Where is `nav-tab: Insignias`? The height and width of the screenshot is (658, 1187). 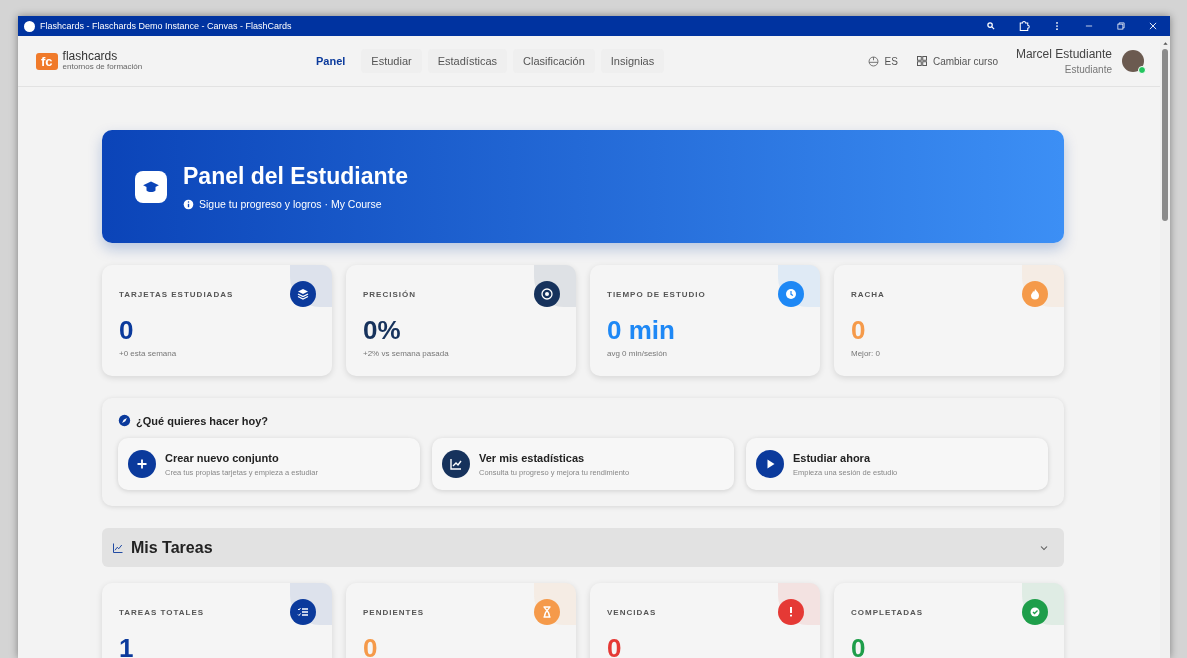
nav-tab: Insignias is located at coordinates (632, 61).